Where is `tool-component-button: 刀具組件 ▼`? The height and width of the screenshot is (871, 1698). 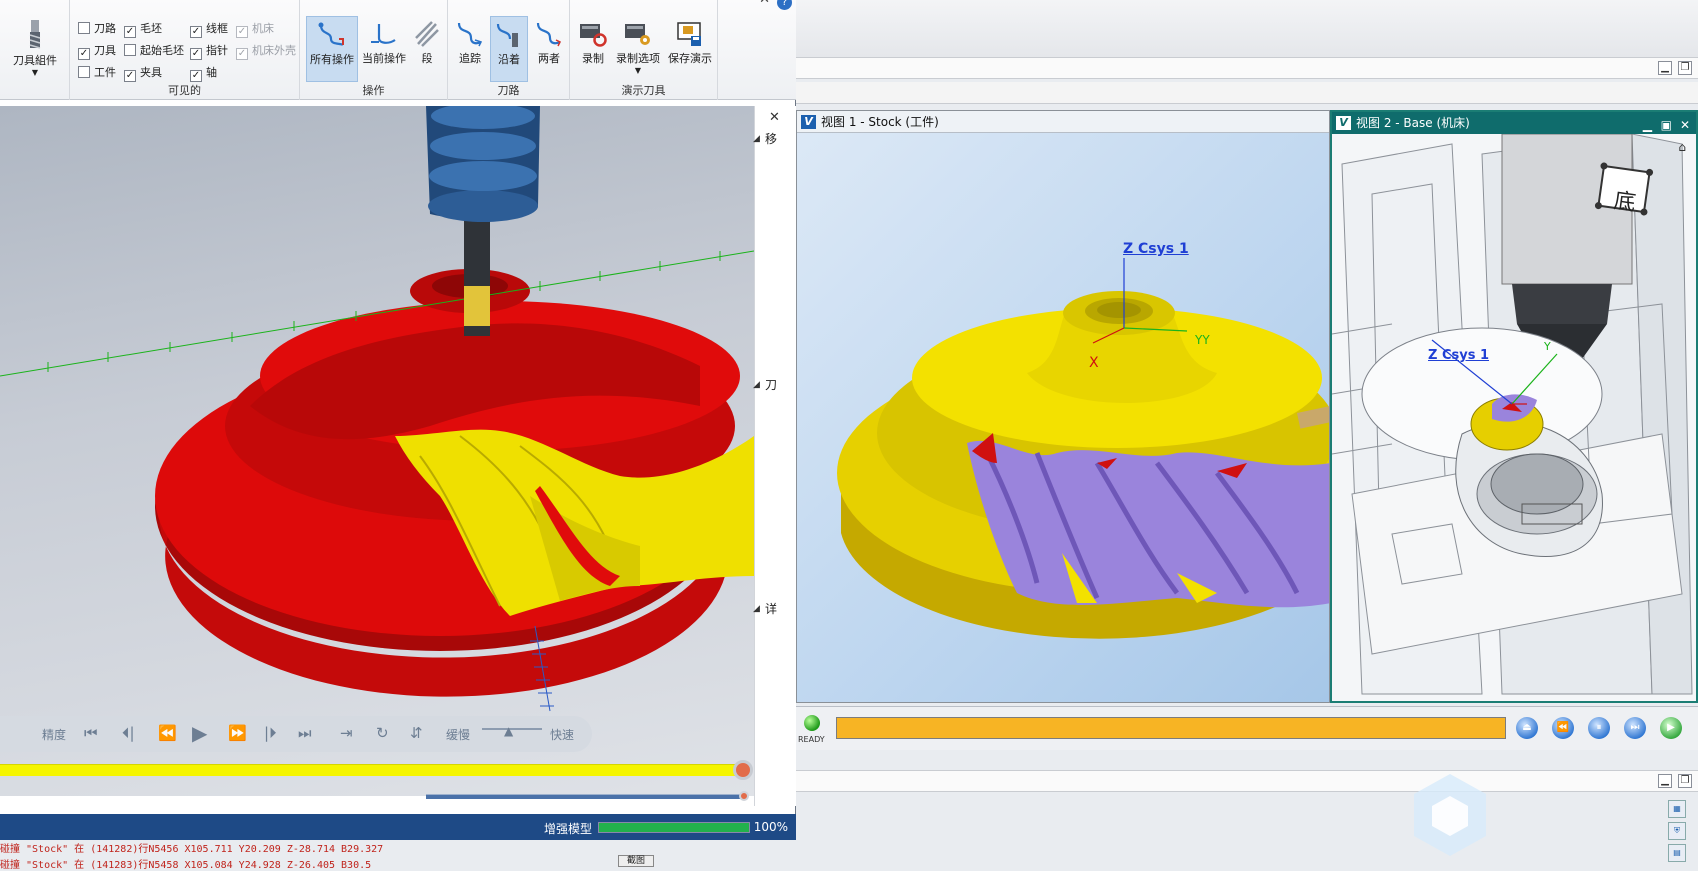 tool-component-button: 刀具組件 ▼ is located at coordinates (35, 49).